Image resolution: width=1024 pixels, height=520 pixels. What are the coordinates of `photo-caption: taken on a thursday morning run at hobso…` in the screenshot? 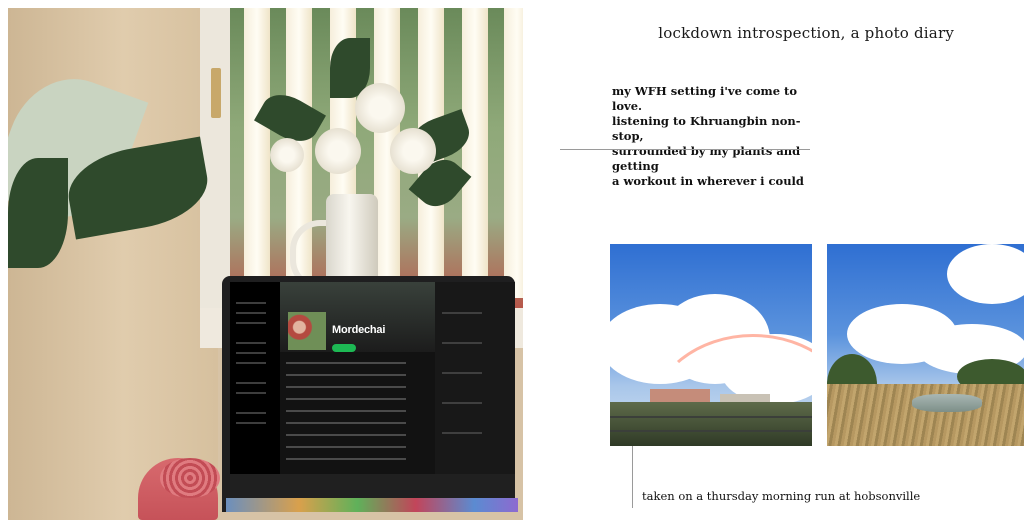 It's located at (781, 496).